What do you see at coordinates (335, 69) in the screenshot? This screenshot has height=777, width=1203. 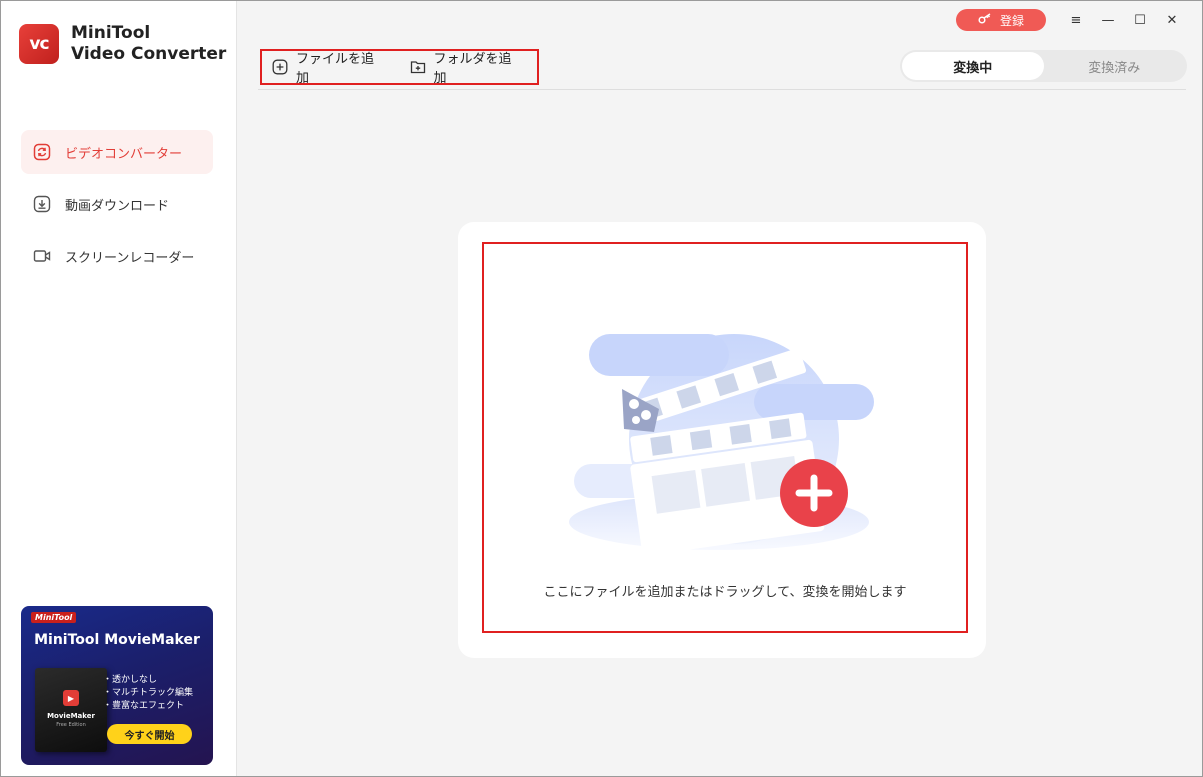 I see `add-file-label: ファイルを追加` at bounding box center [335, 69].